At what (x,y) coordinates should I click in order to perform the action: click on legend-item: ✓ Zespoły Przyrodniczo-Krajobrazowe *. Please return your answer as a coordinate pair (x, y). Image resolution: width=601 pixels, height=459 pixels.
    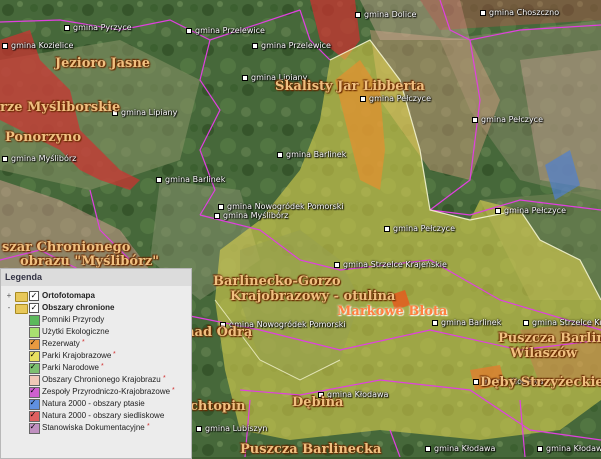
    Looking at the image, I should click on (96, 392).